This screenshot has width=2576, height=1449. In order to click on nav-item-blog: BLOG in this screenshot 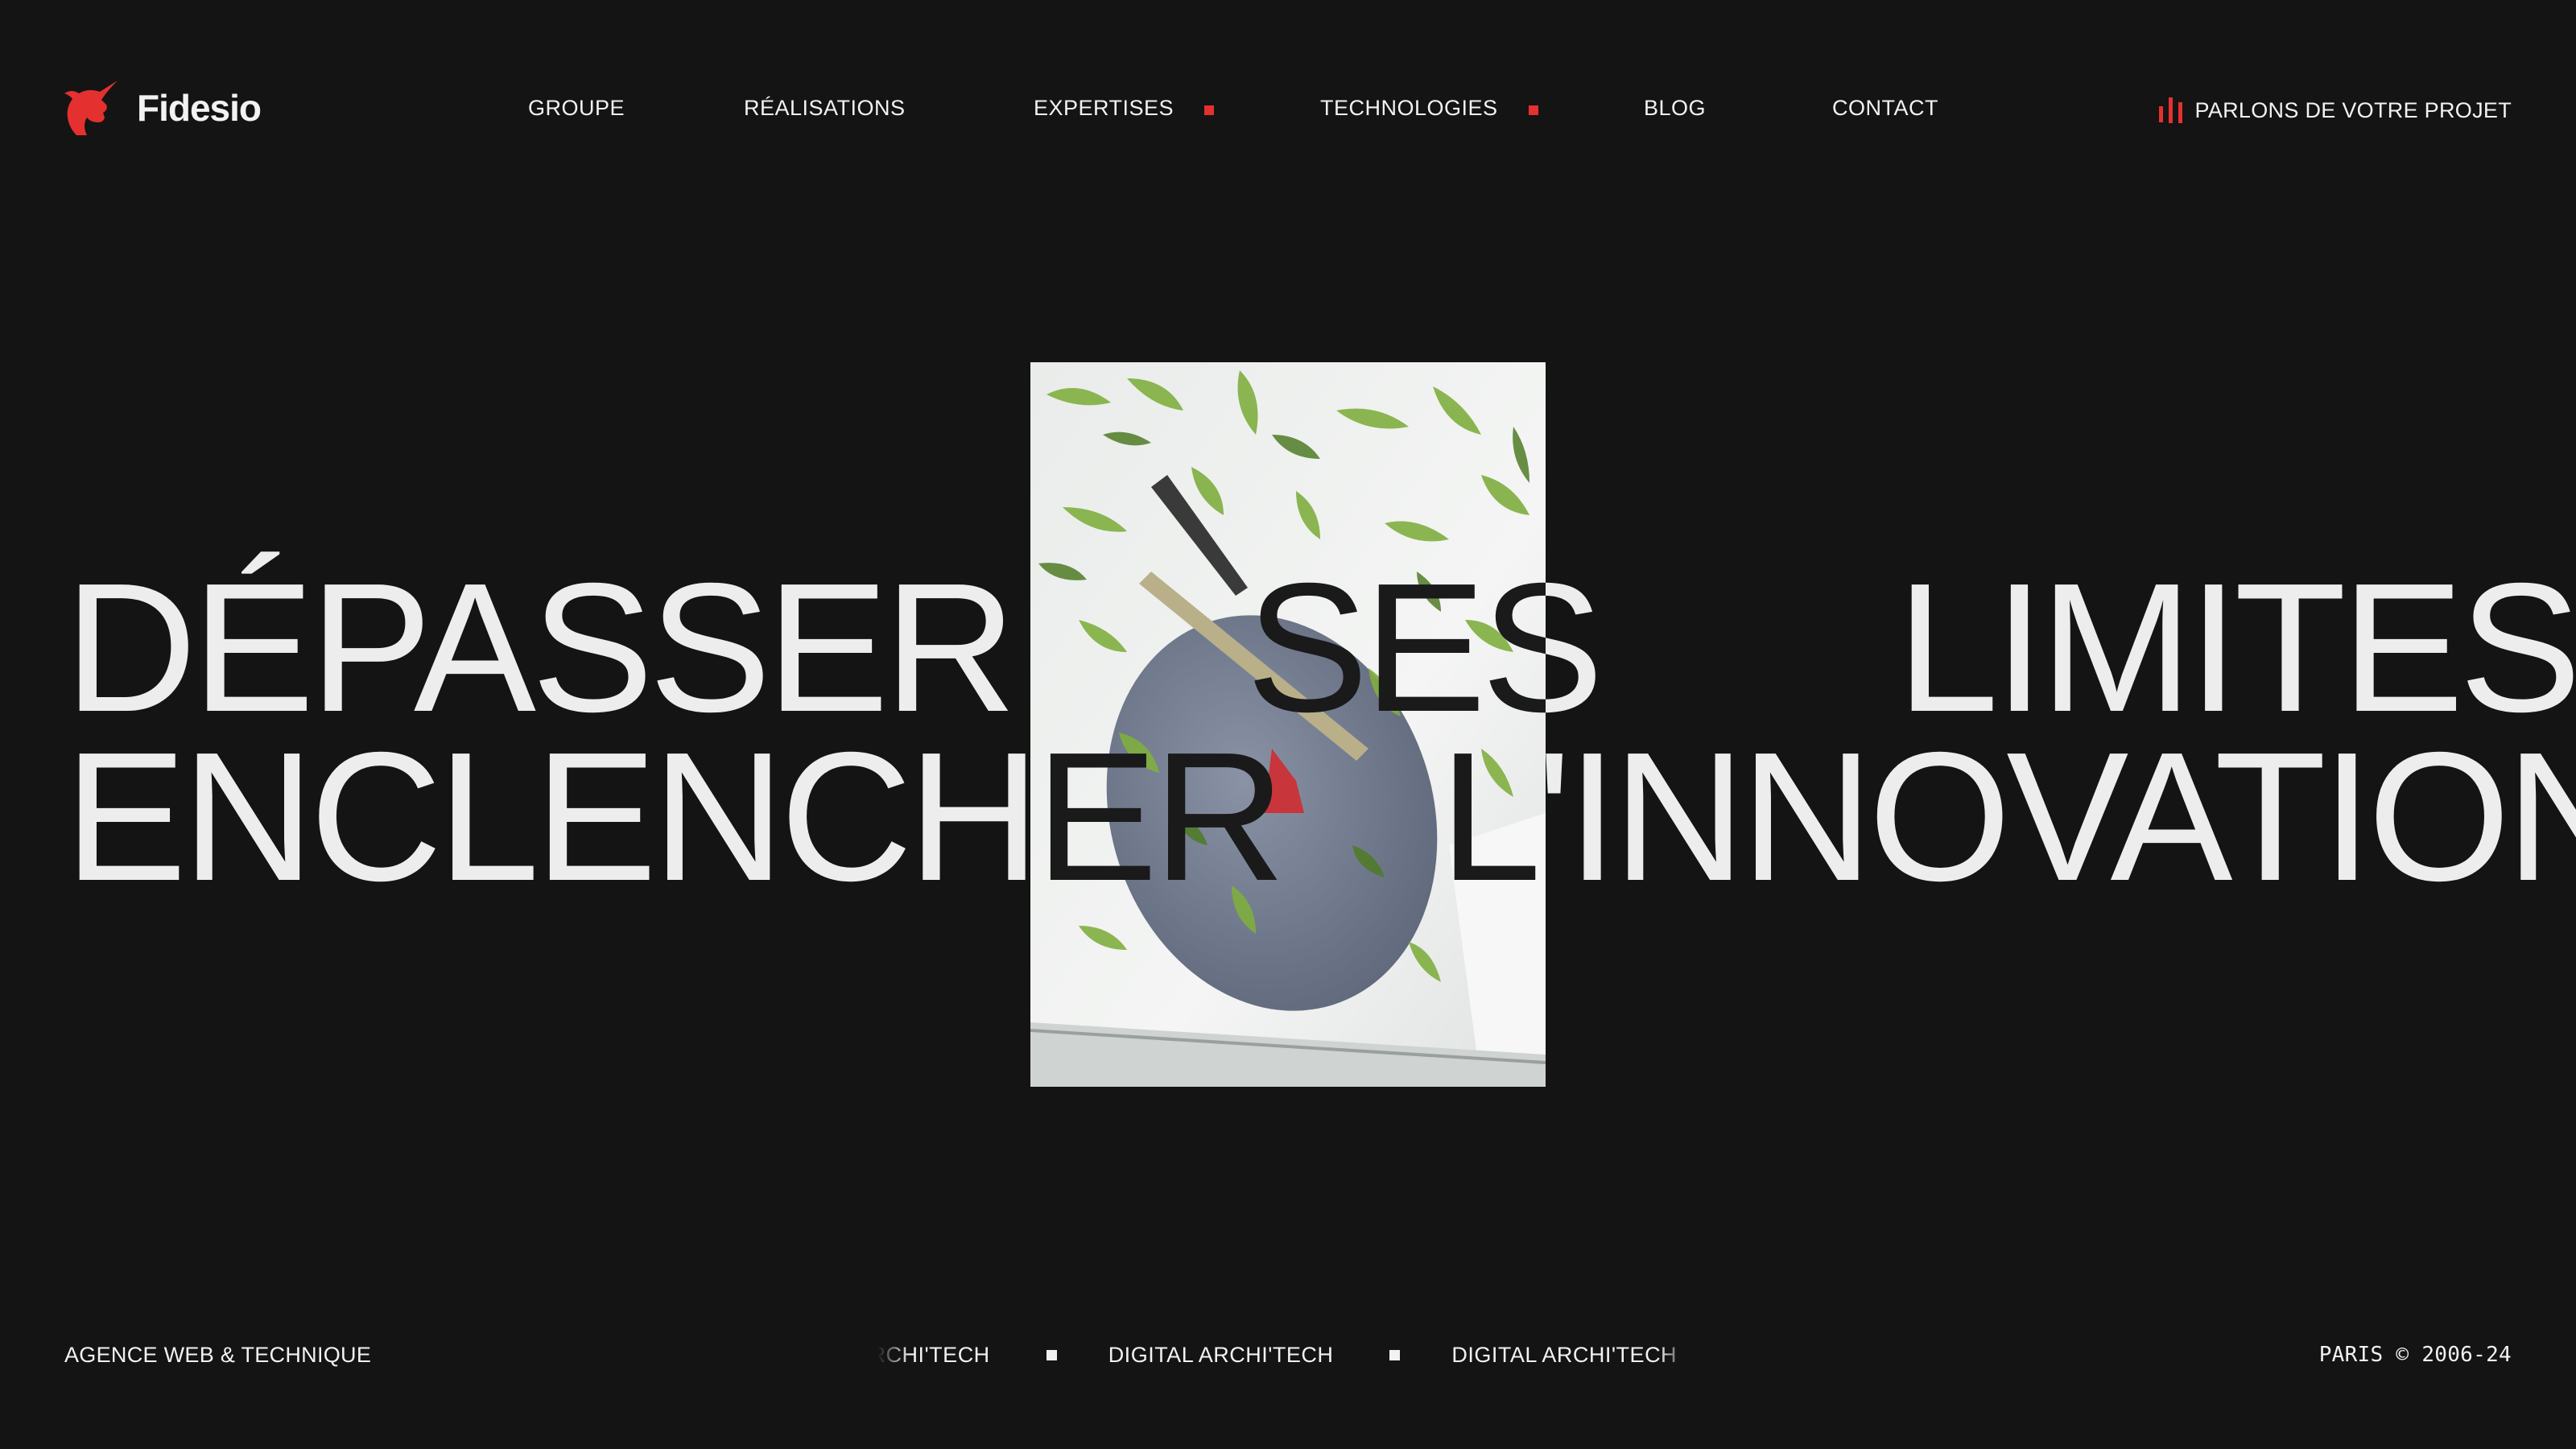, I will do `click(1675, 108)`.